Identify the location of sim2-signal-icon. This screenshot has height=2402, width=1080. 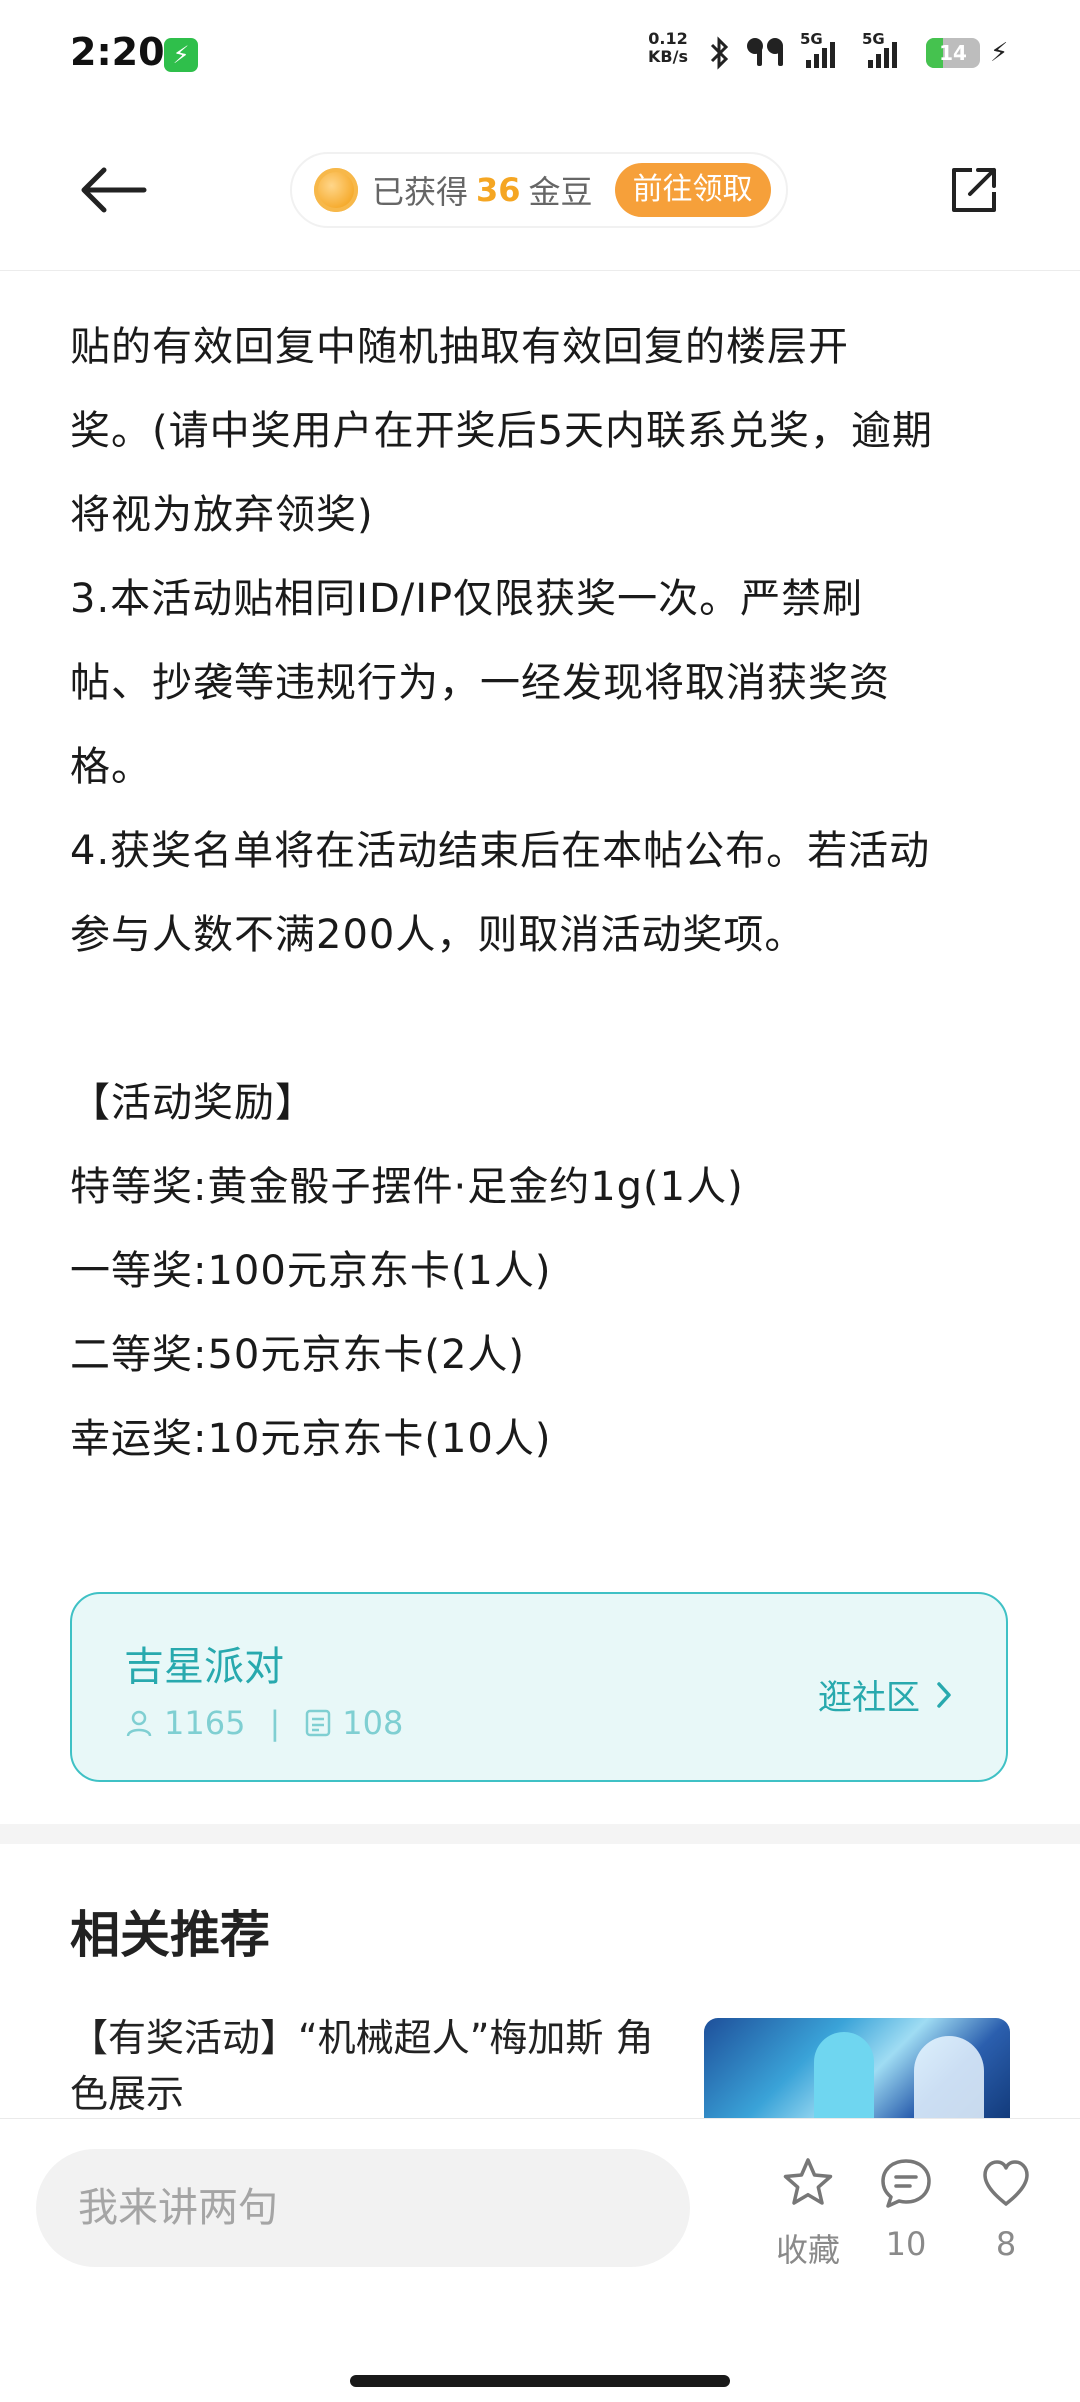
(882, 51).